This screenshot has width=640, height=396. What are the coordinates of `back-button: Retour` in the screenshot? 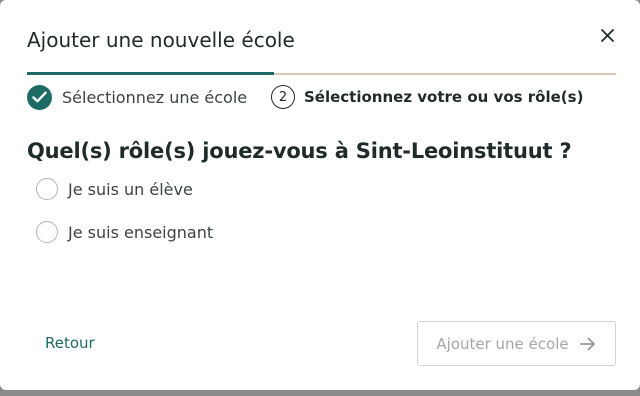 It's located at (70, 343).